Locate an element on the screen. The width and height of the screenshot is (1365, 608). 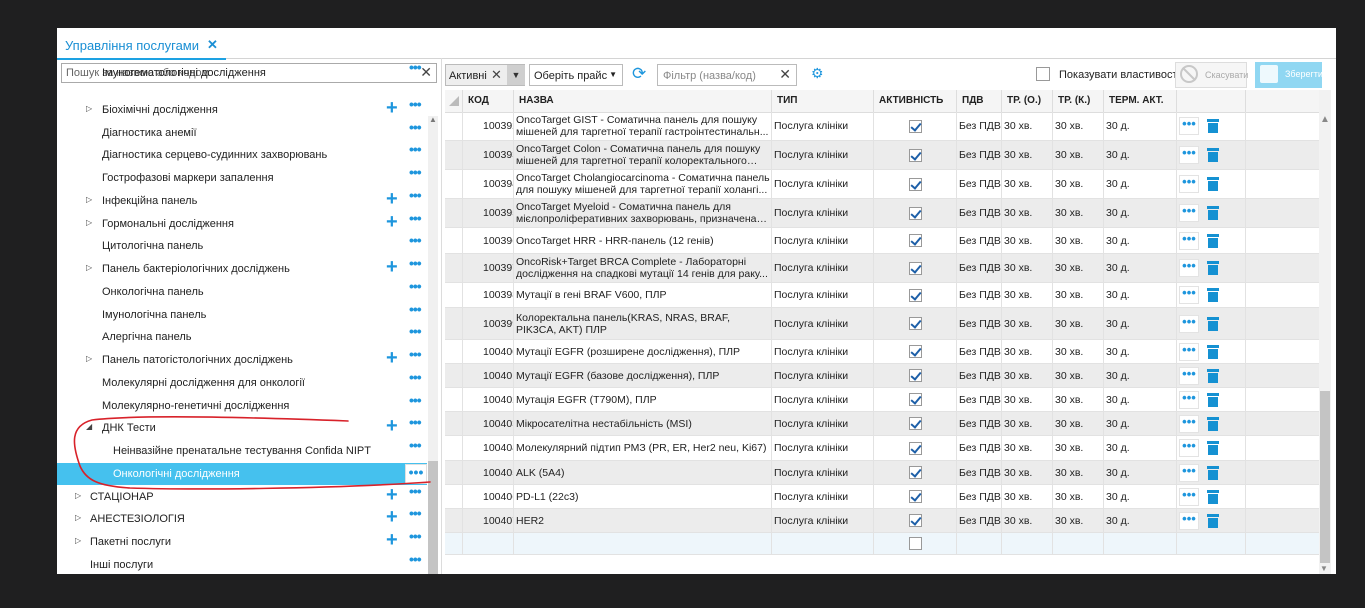
cancel-button: Скасувати is located at coordinates (1211, 75).